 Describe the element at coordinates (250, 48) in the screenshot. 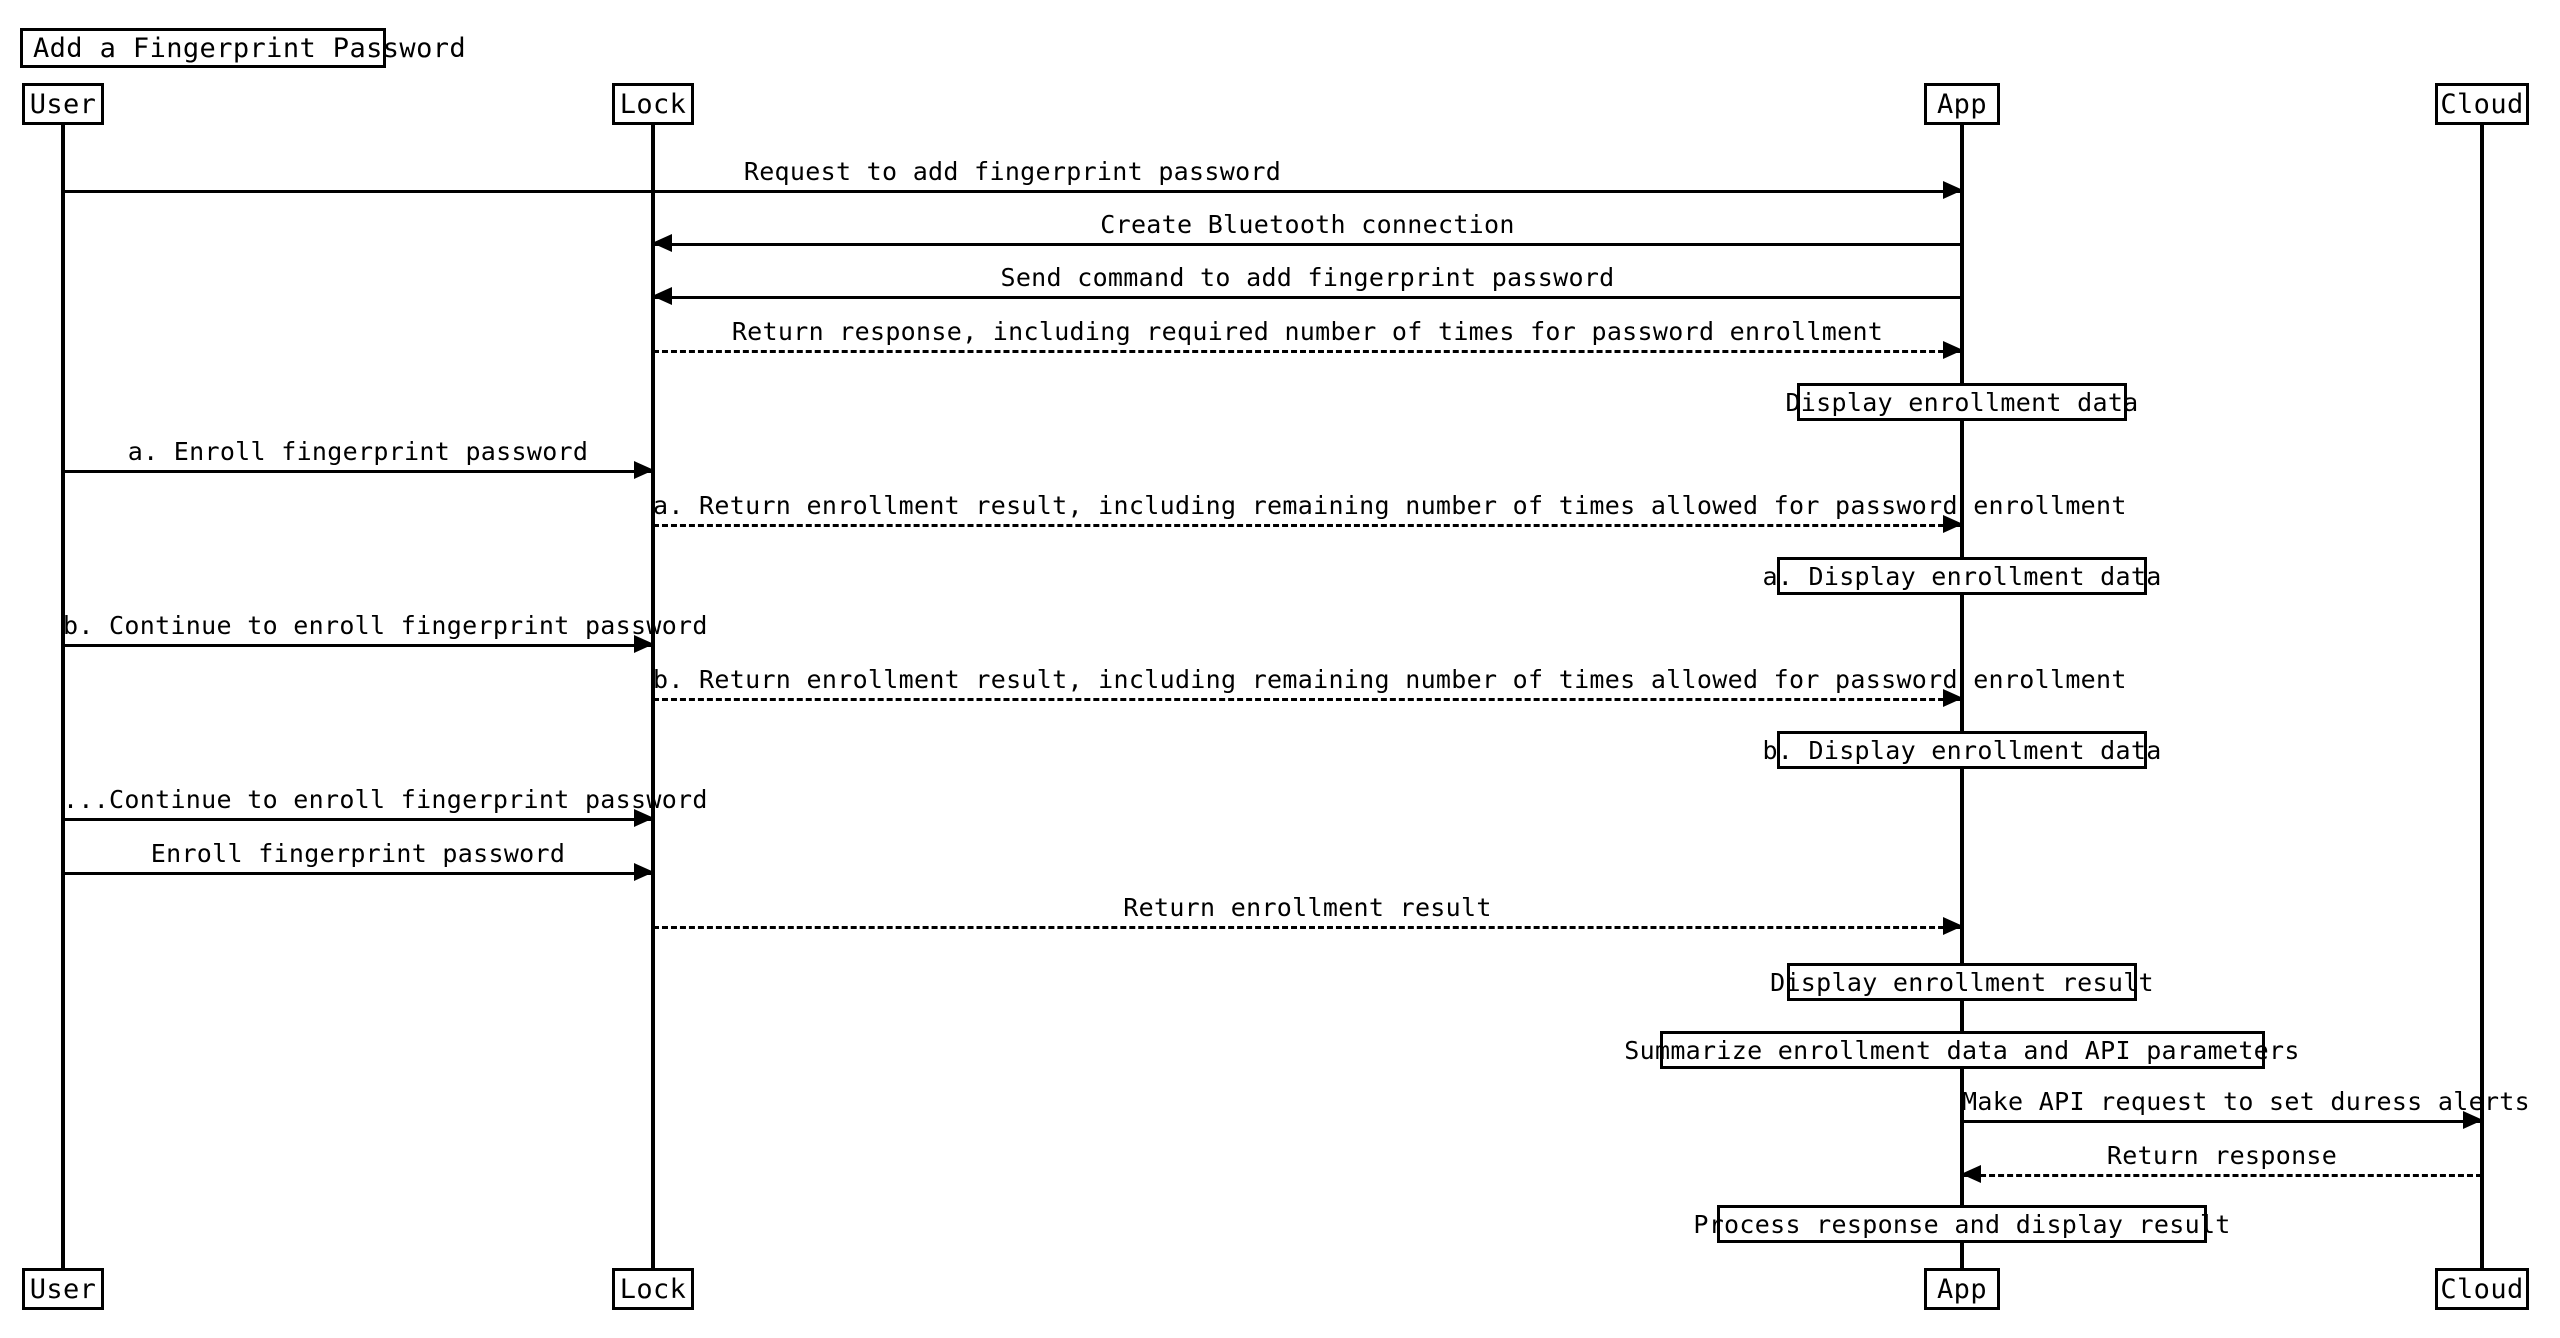

I see `diagram-title-label: Add a Fingerprint Password` at that location.